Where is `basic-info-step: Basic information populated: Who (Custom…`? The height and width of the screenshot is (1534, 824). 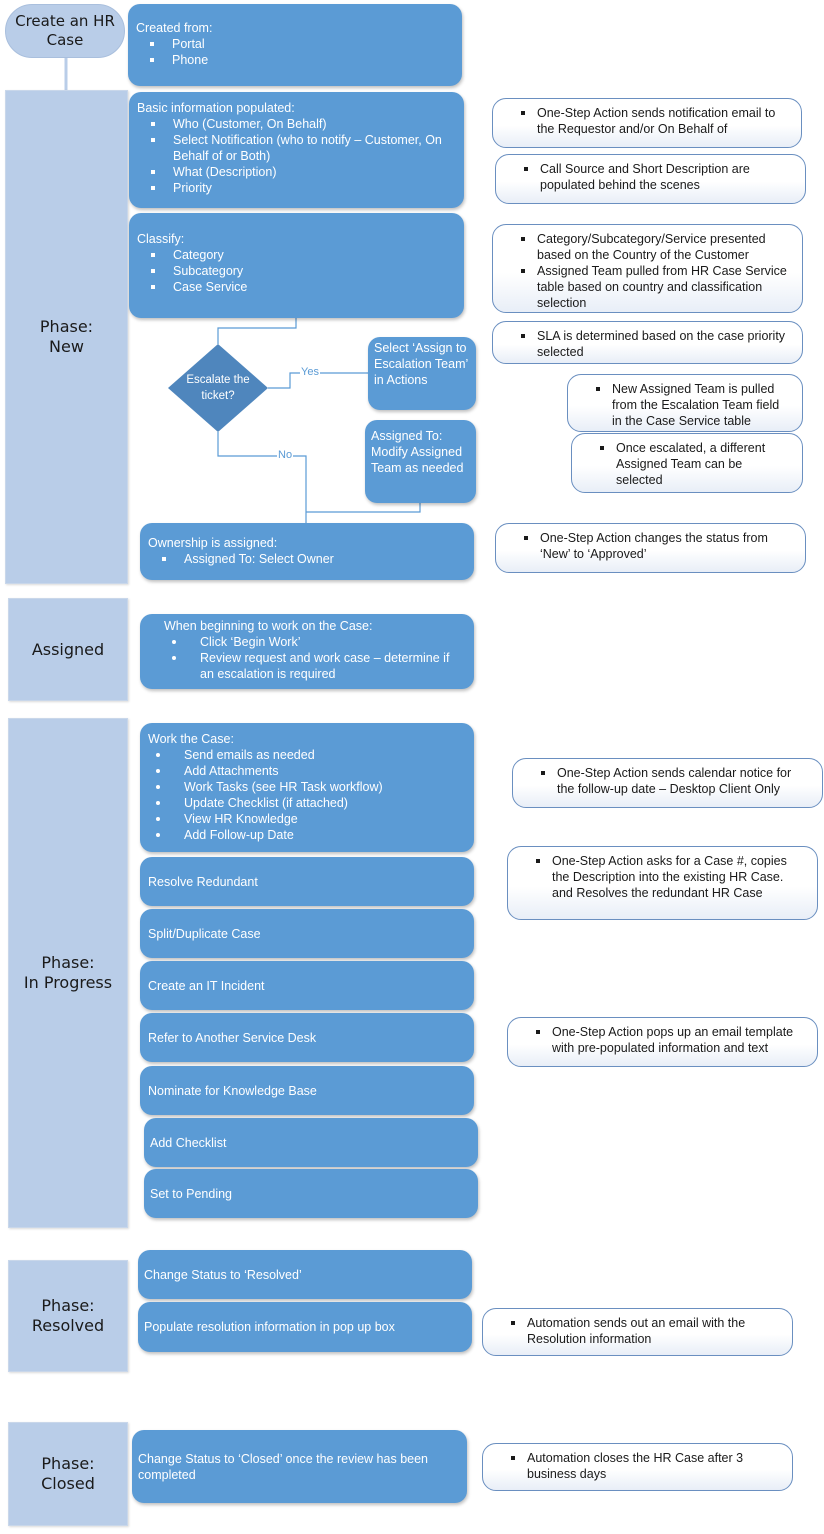 basic-info-step: Basic information populated: Who (Custom… is located at coordinates (296, 150).